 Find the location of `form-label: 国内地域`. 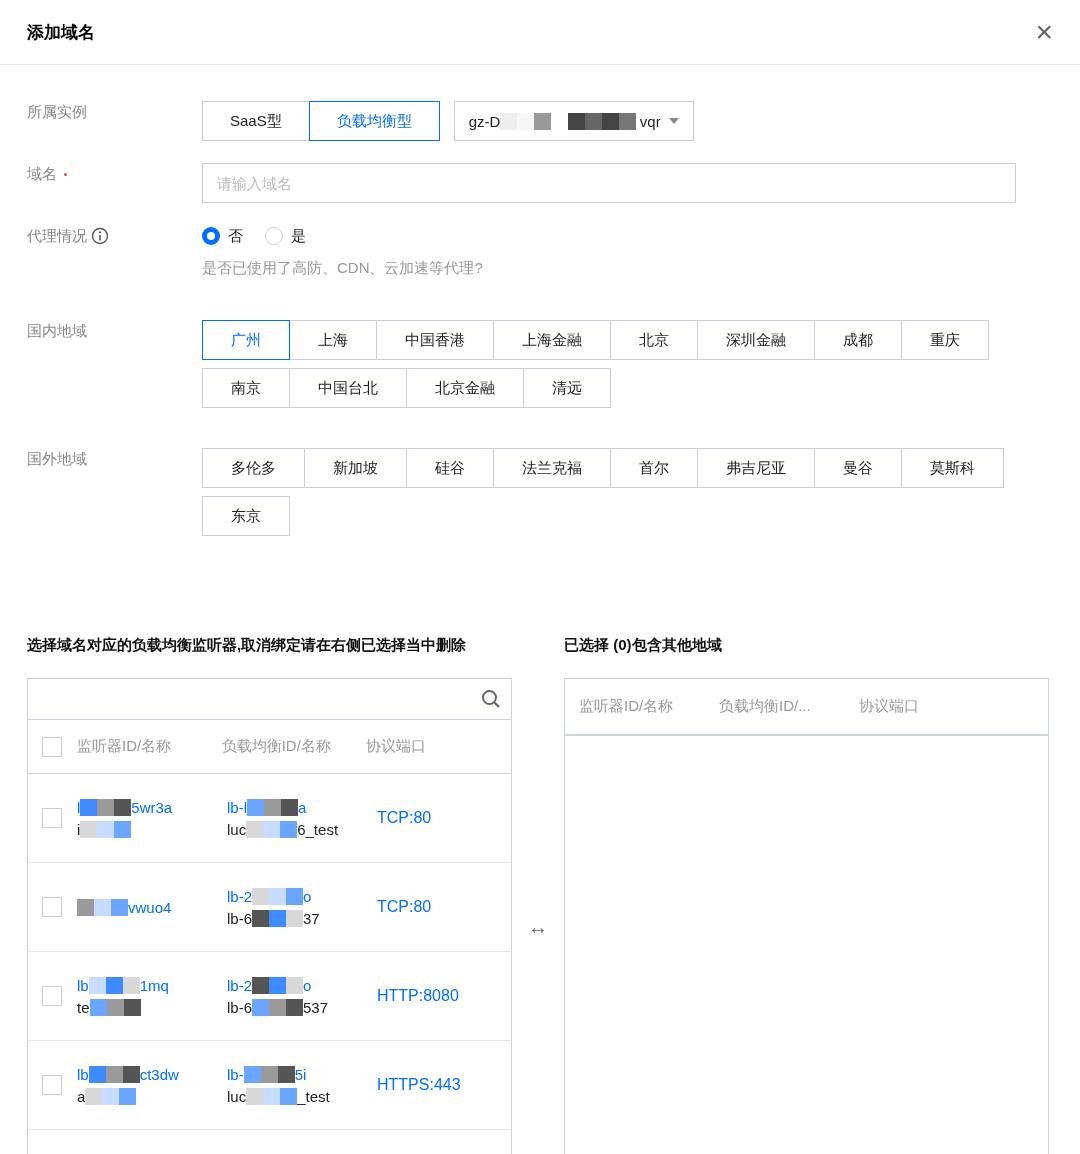

form-label: 国内地域 is located at coordinates (57, 331).